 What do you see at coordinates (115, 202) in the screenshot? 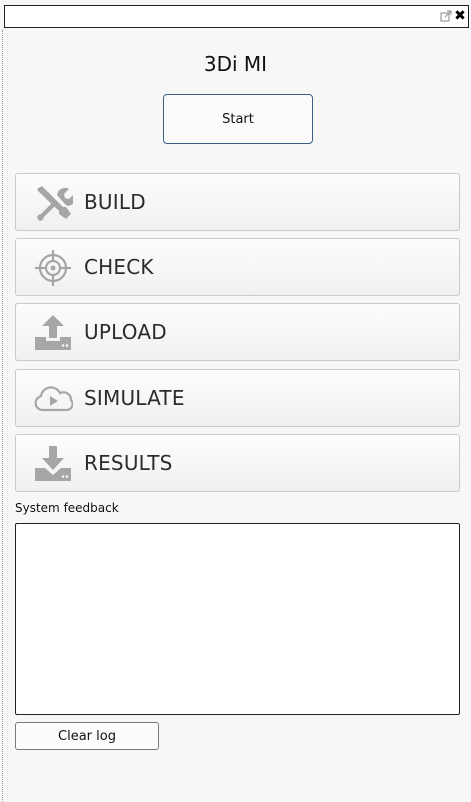
I see `build-label: BUILD` at bounding box center [115, 202].